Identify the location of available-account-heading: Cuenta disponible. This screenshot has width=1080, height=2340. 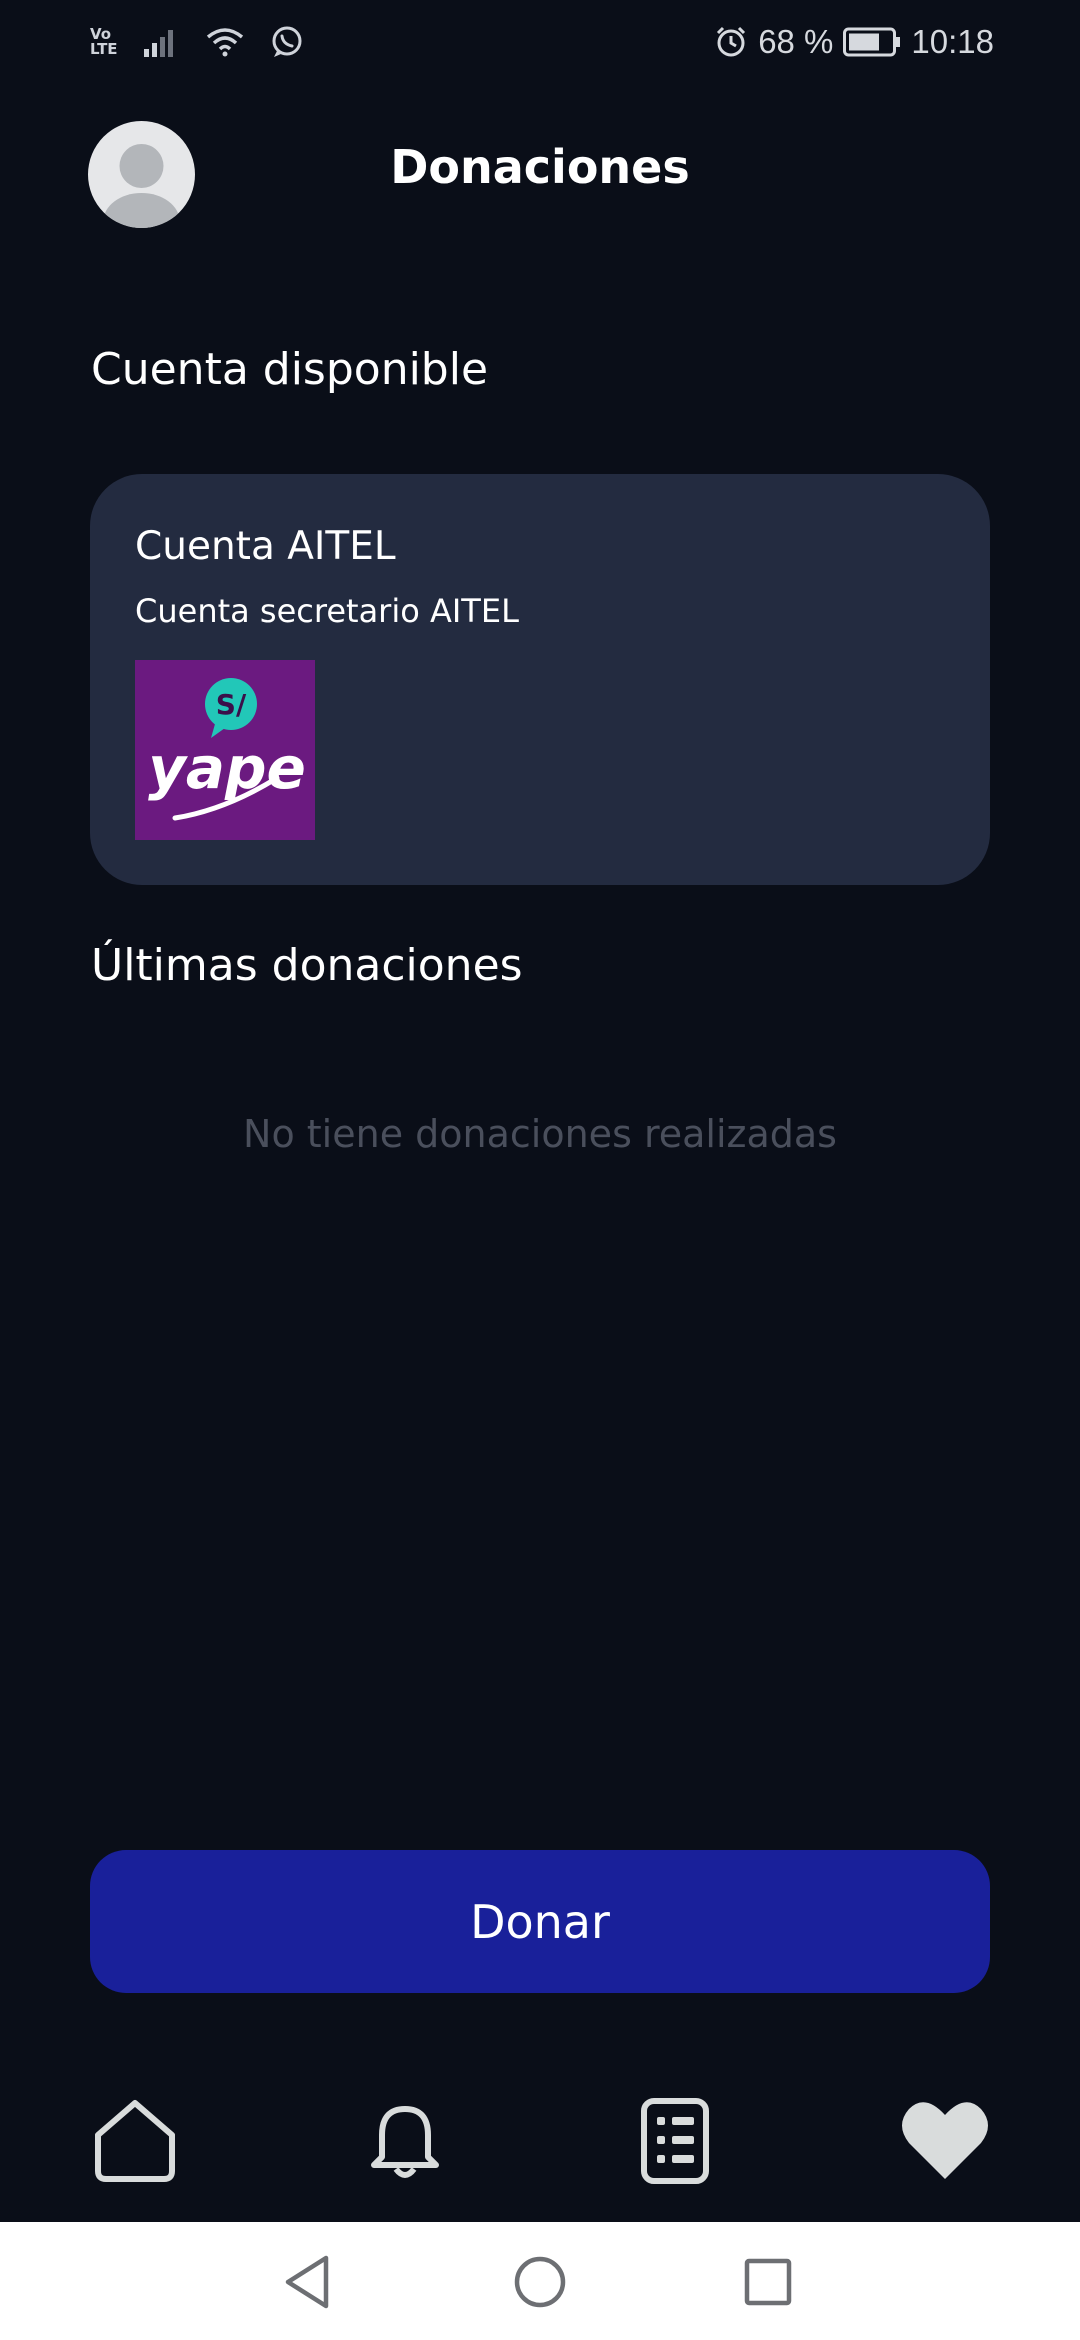
(290, 369).